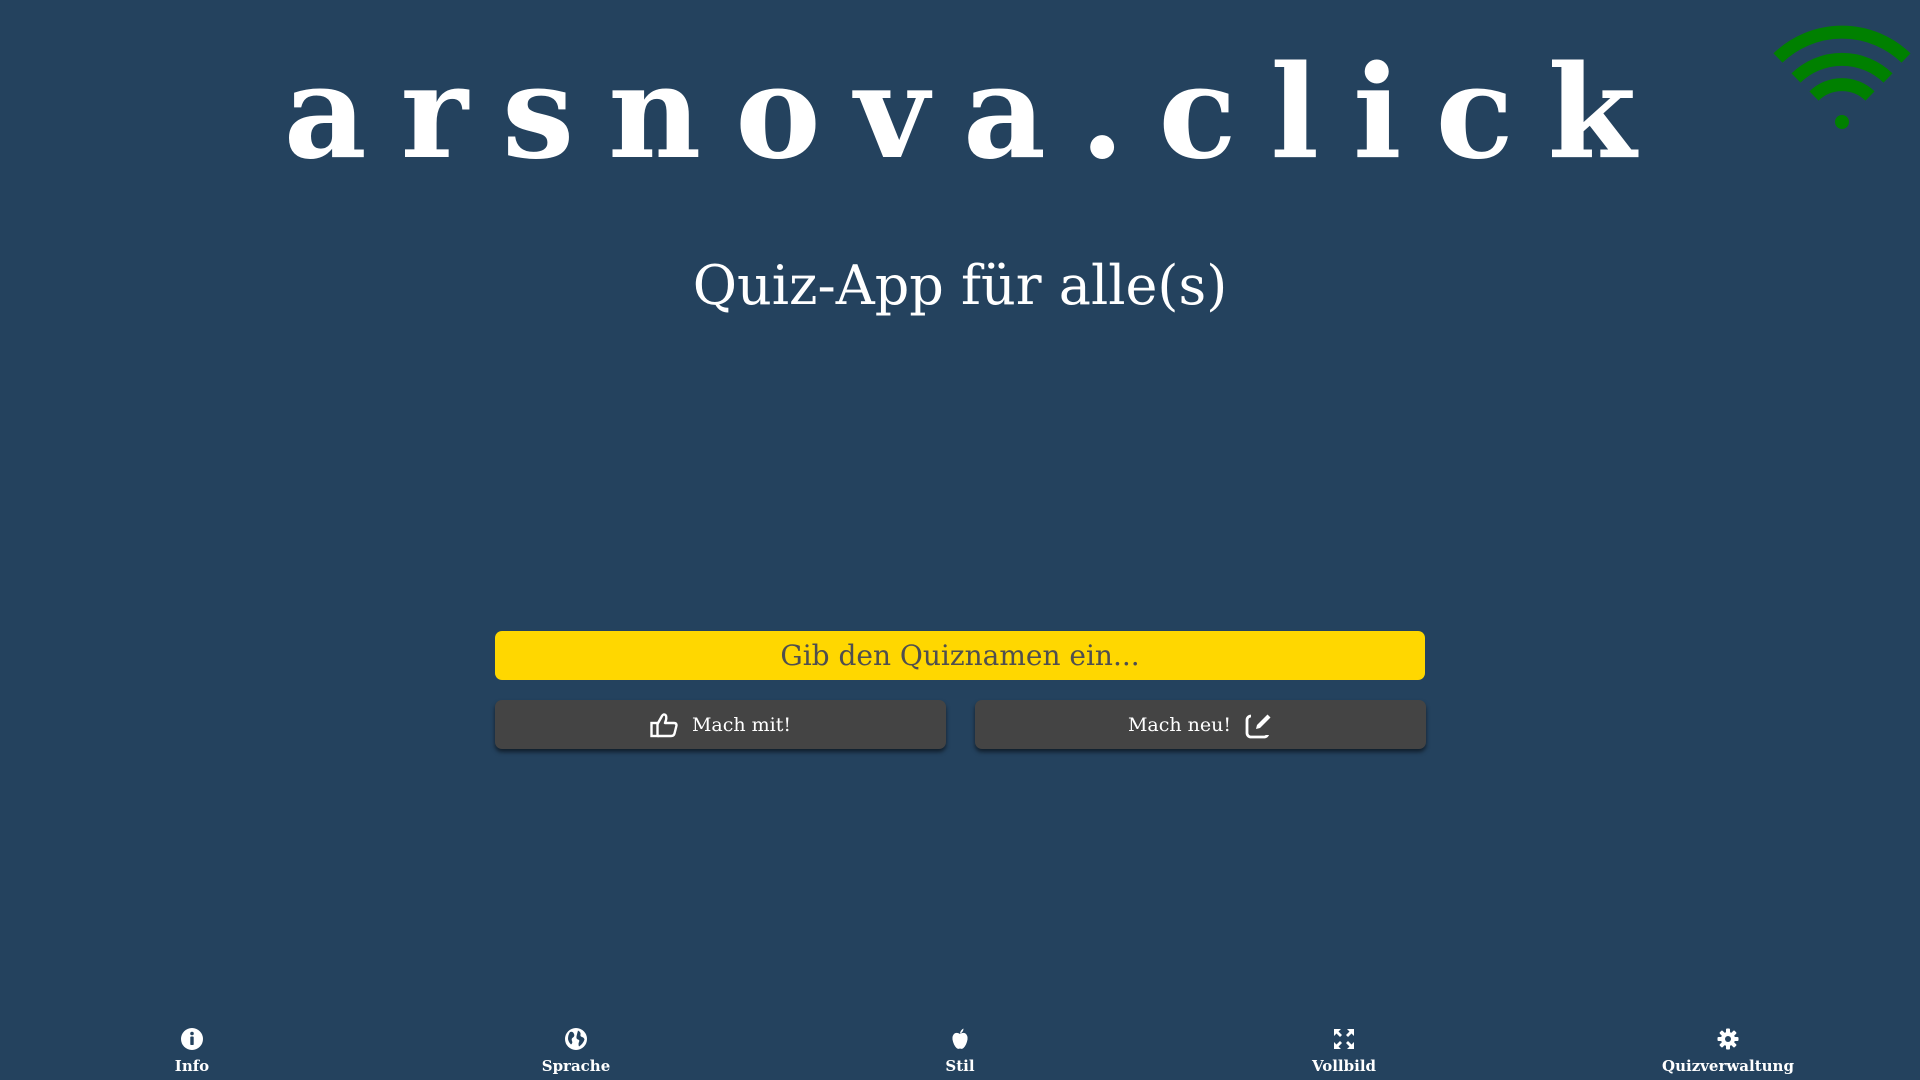 This screenshot has width=1920, height=1080. I want to click on brand-title: arsnova.click, so click(977, 113).